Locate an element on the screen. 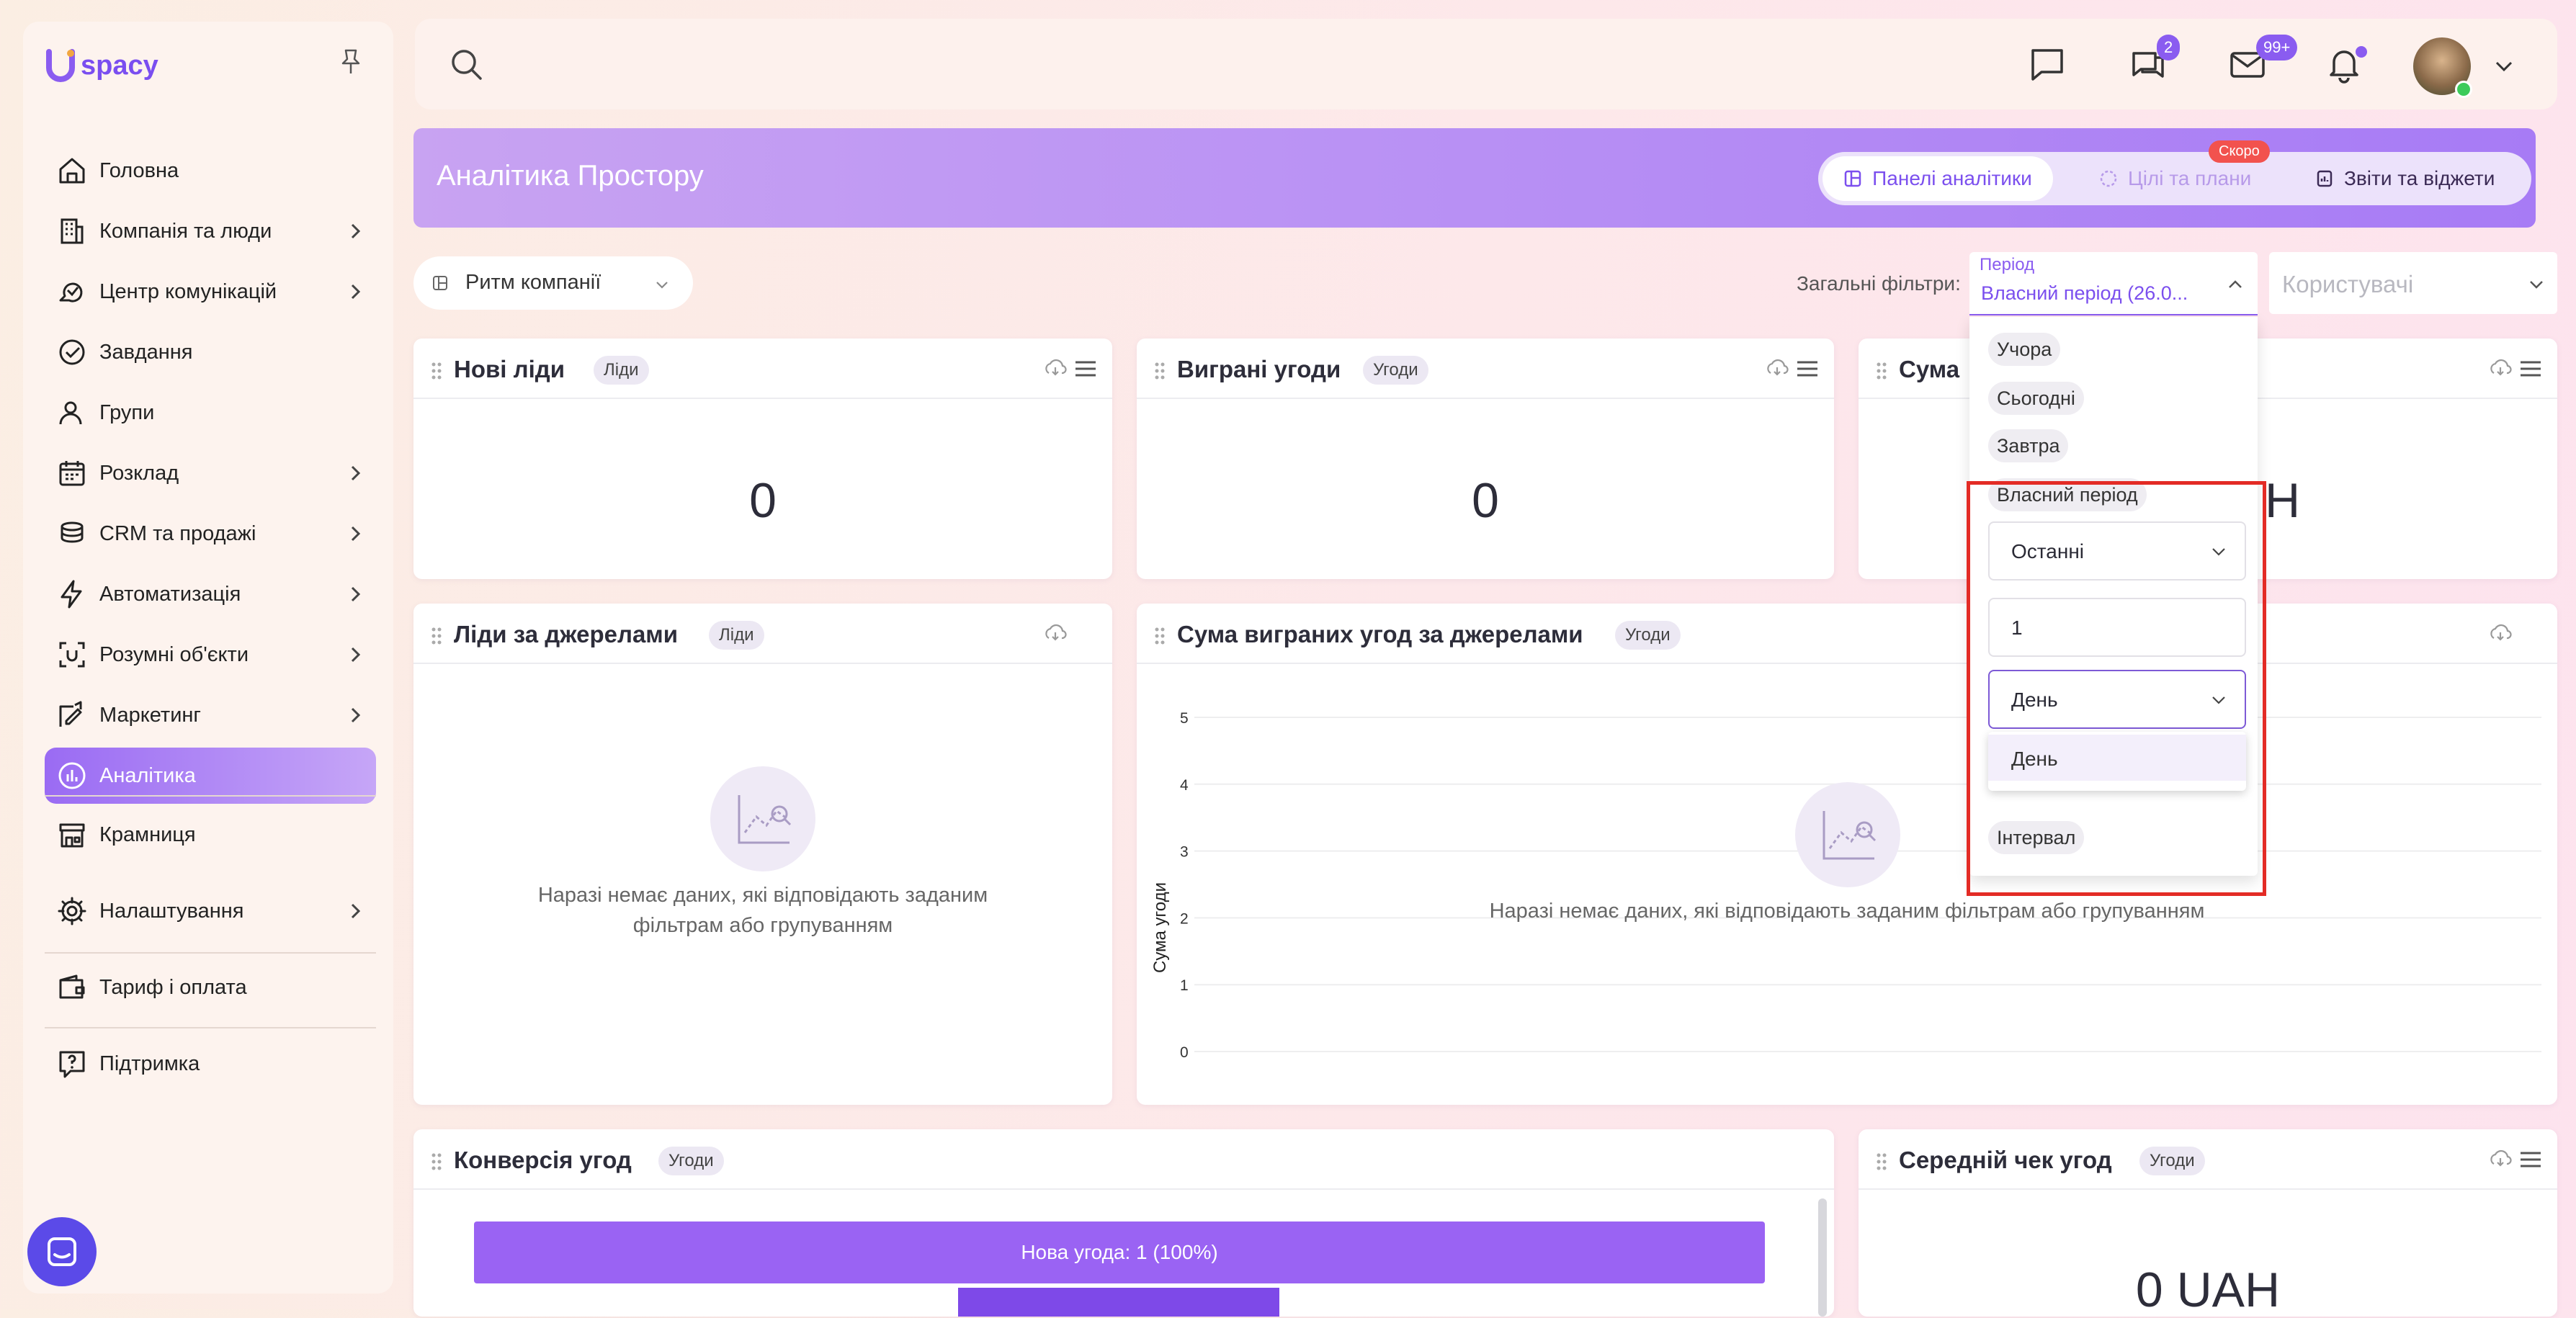  widget-title: Ліди за джерелами is located at coordinates (566, 634).